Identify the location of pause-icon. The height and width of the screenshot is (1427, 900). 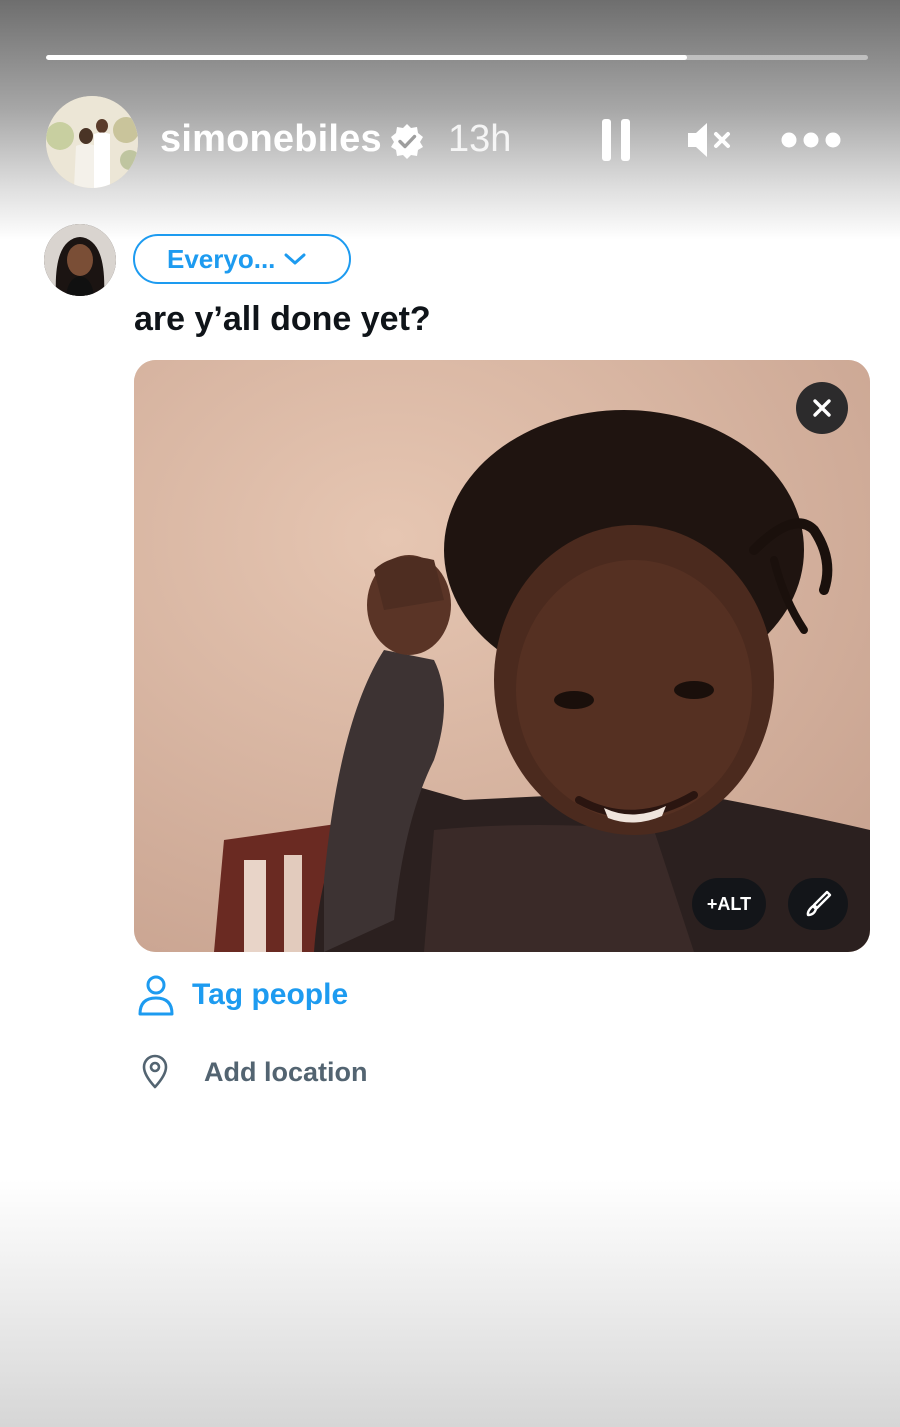
(616, 140).